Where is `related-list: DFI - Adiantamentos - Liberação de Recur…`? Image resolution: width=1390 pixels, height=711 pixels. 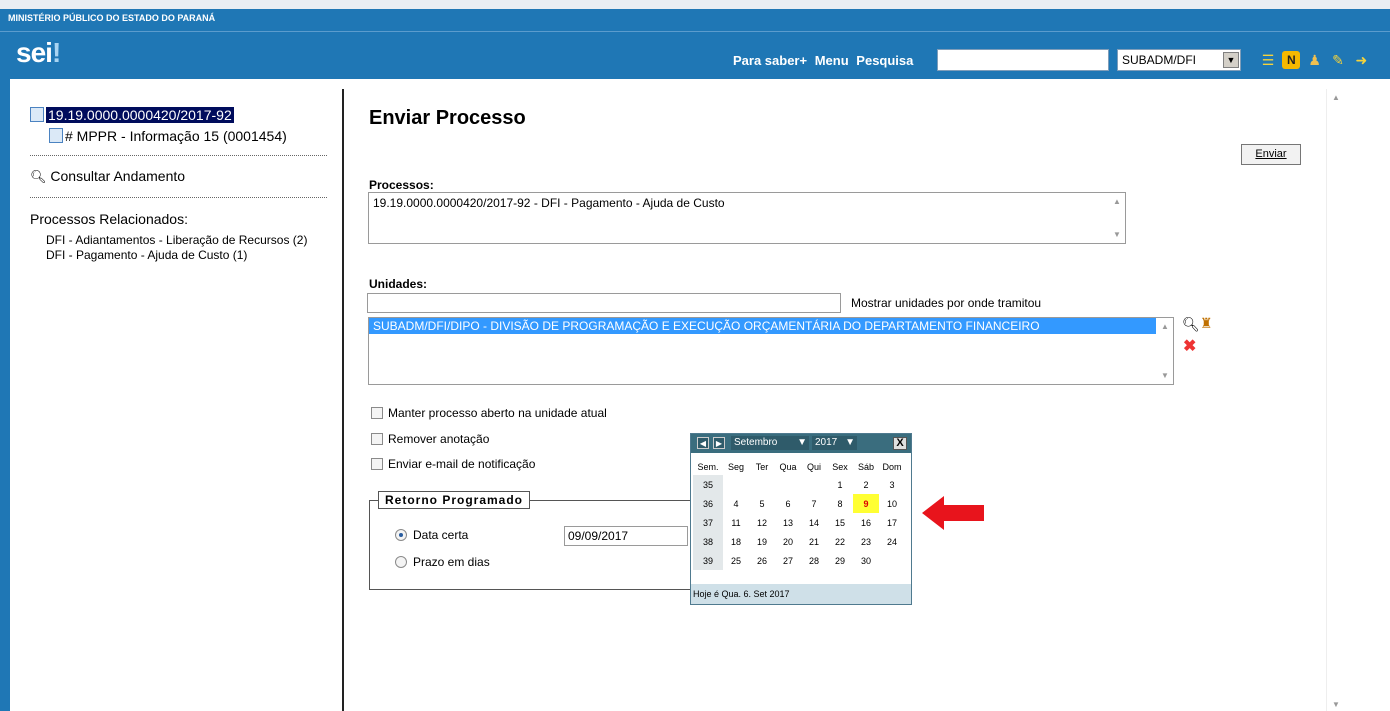
related-list: DFI - Adiantamentos - Liberação de Recur… is located at coordinates (176, 248).